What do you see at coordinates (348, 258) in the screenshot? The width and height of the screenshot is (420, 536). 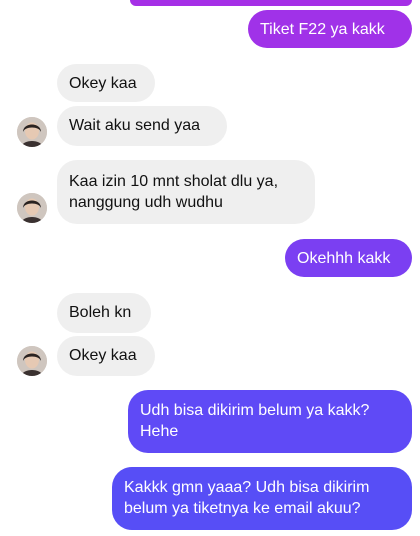 I see `message-bubble-outgoing: Okehhh kakk` at bounding box center [348, 258].